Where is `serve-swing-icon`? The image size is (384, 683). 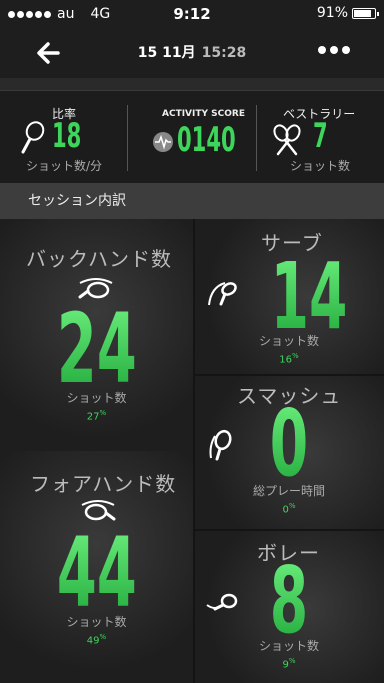
serve-swing-icon is located at coordinates (222, 294).